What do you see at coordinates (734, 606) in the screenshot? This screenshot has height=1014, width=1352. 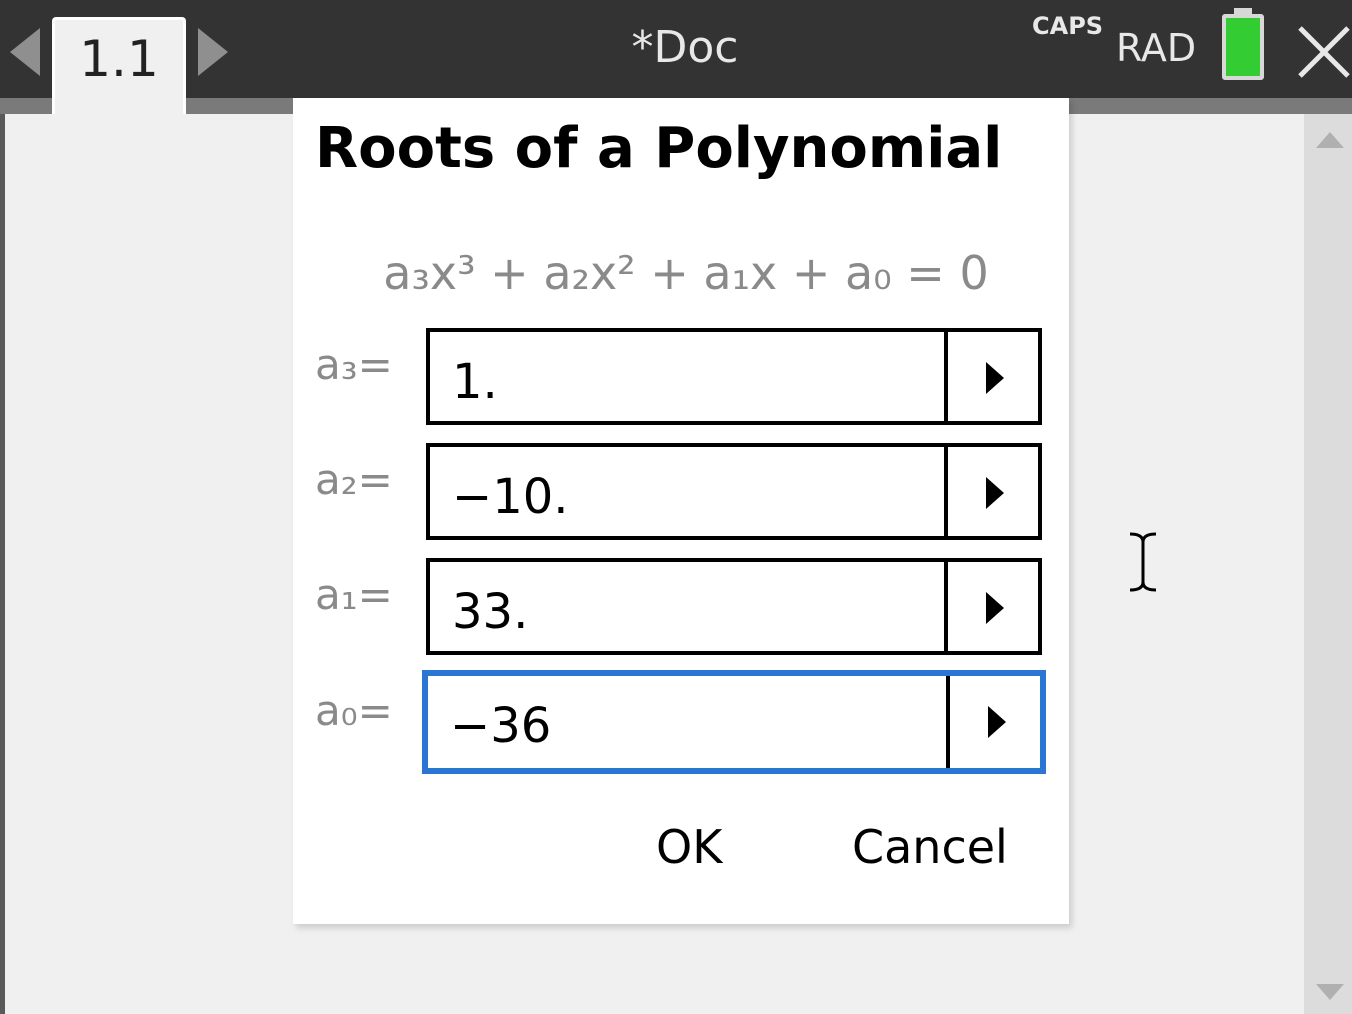 I see `coefficient-field-a1: 33.` at bounding box center [734, 606].